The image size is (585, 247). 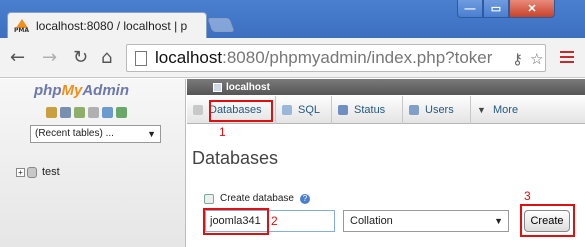 What do you see at coordinates (304, 110) in the screenshot?
I see `tab-sql: SQL` at bounding box center [304, 110].